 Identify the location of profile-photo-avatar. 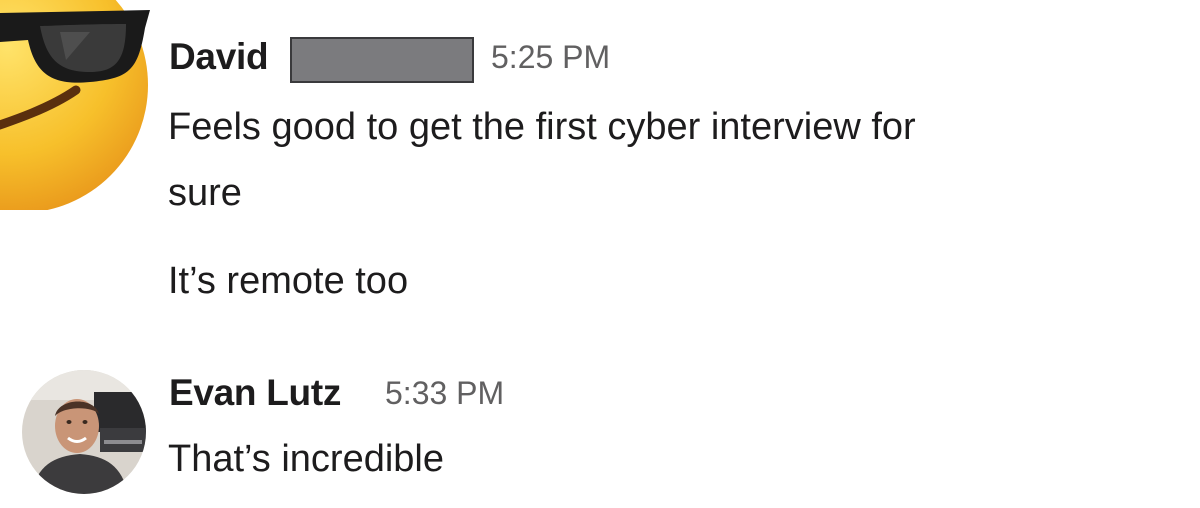
(84, 432).